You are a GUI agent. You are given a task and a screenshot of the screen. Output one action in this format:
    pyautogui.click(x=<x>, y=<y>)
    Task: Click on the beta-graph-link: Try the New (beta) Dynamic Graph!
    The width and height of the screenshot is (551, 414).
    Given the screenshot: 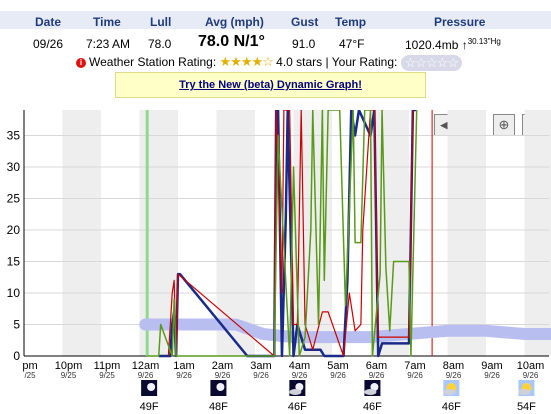 What is the action you would take?
    pyautogui.click(x=270, y=85)
    